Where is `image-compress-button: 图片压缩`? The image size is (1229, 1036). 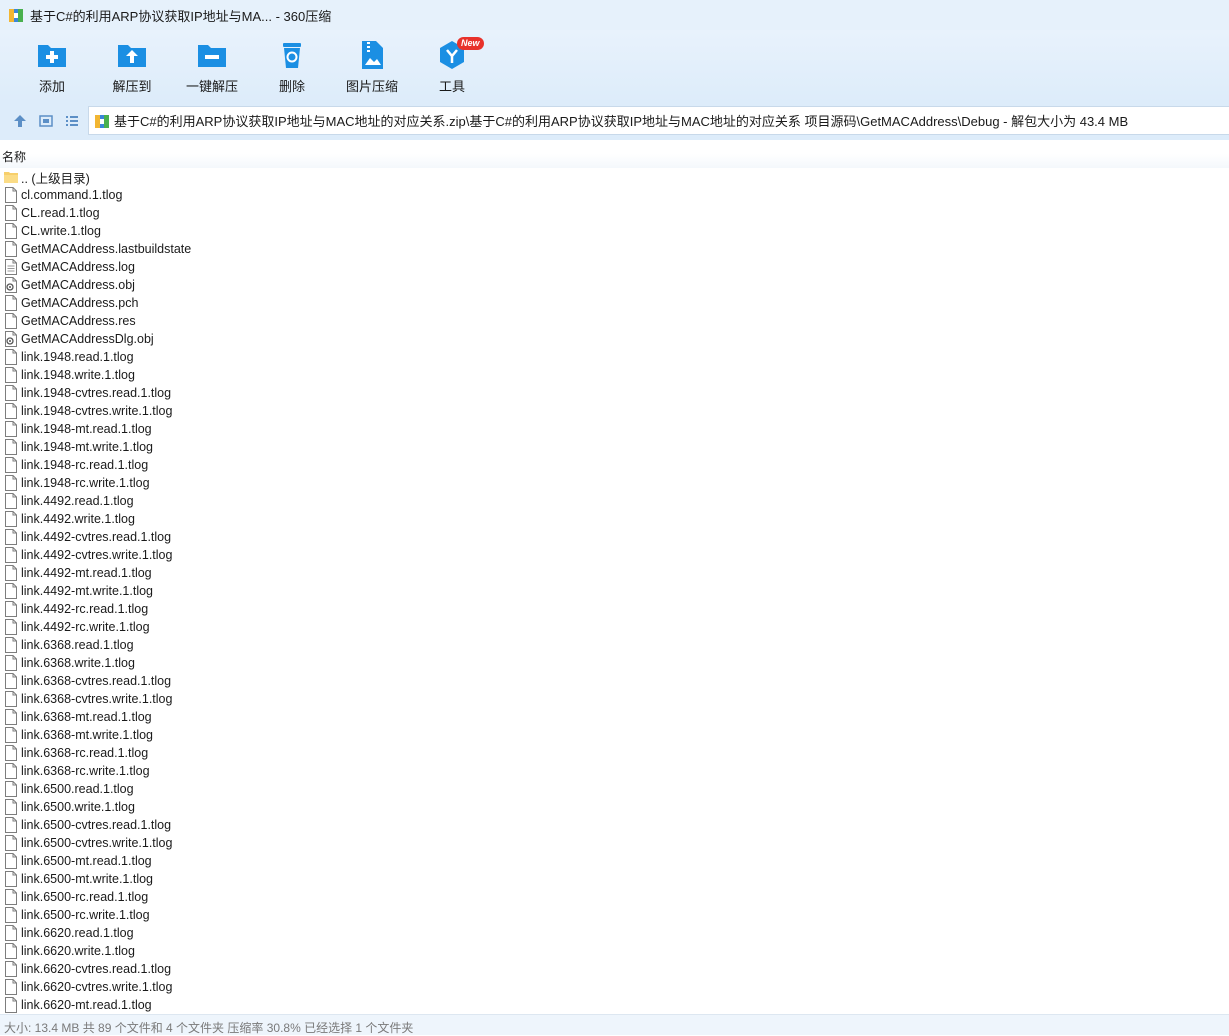 image-compress-button: 图片压缩 is located at coordinates (372, 68).